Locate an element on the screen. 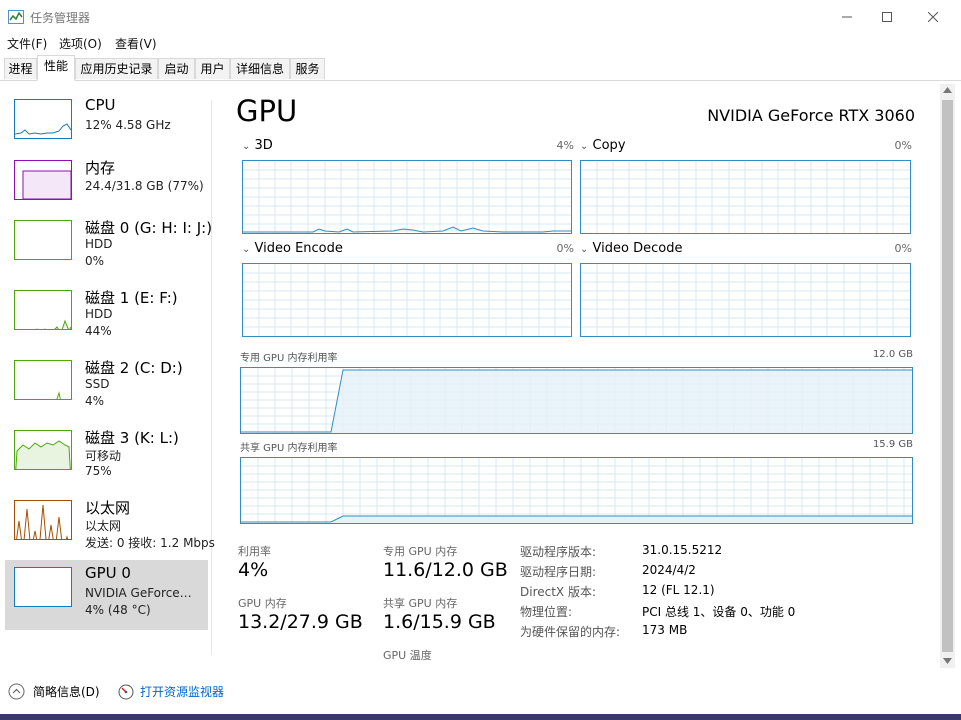  sidebar-item-disk-1: 磁盘 1 (E: F:) HDD 44% is located at coordinates (106, 318).